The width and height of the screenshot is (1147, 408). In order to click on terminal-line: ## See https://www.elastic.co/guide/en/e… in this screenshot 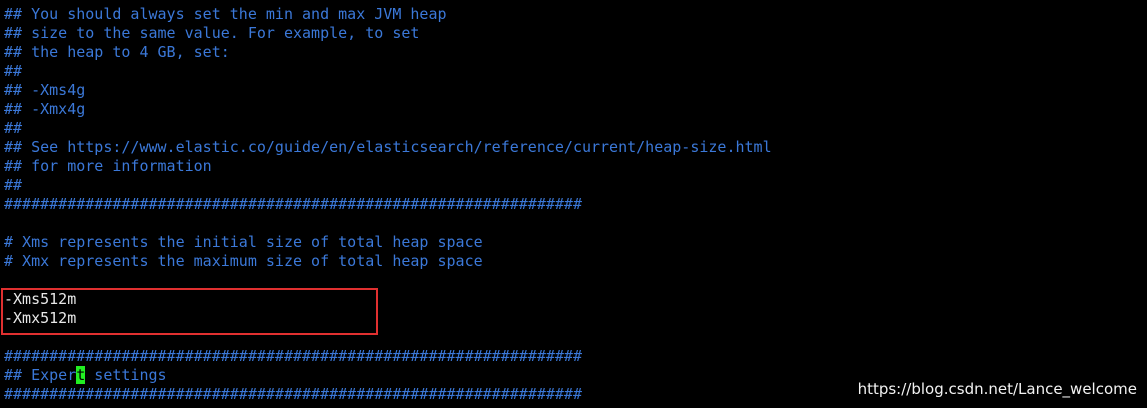, I will do `click(388, 147)`.